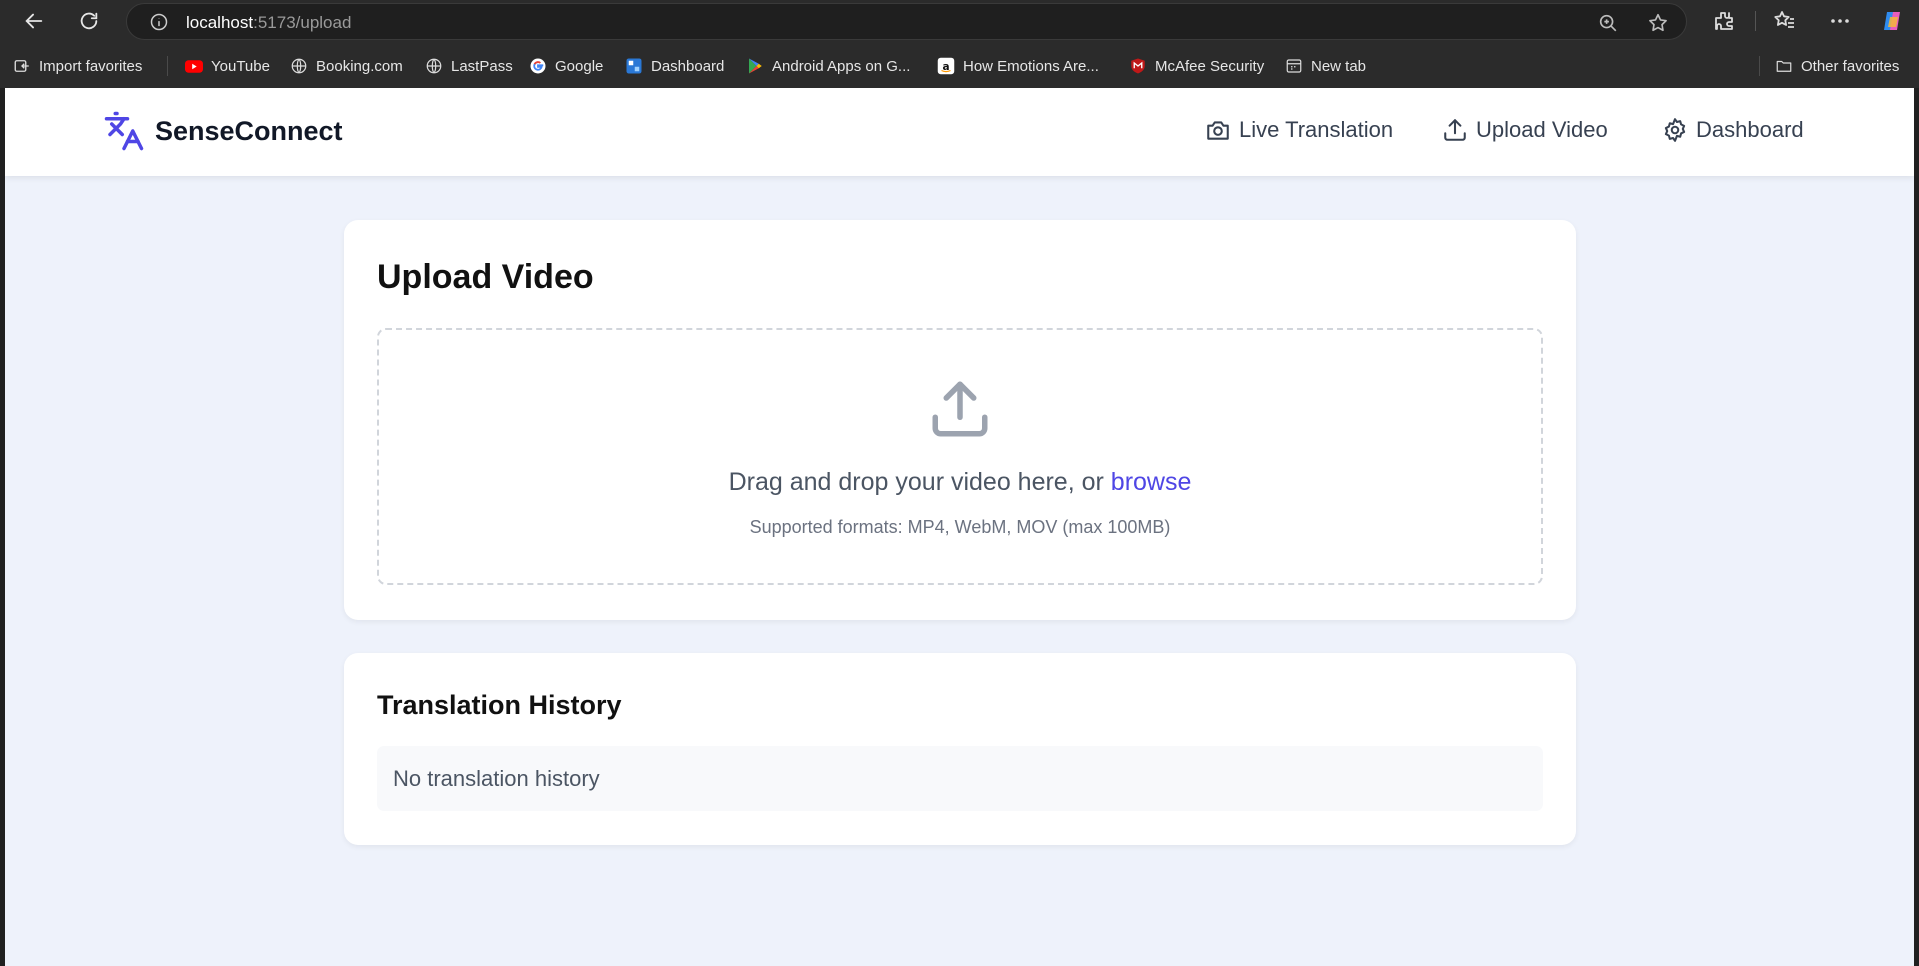 The height and width of the screenshot is (966, 1919). I want to click on history-empty-text: No translation history, so click(496, 778).